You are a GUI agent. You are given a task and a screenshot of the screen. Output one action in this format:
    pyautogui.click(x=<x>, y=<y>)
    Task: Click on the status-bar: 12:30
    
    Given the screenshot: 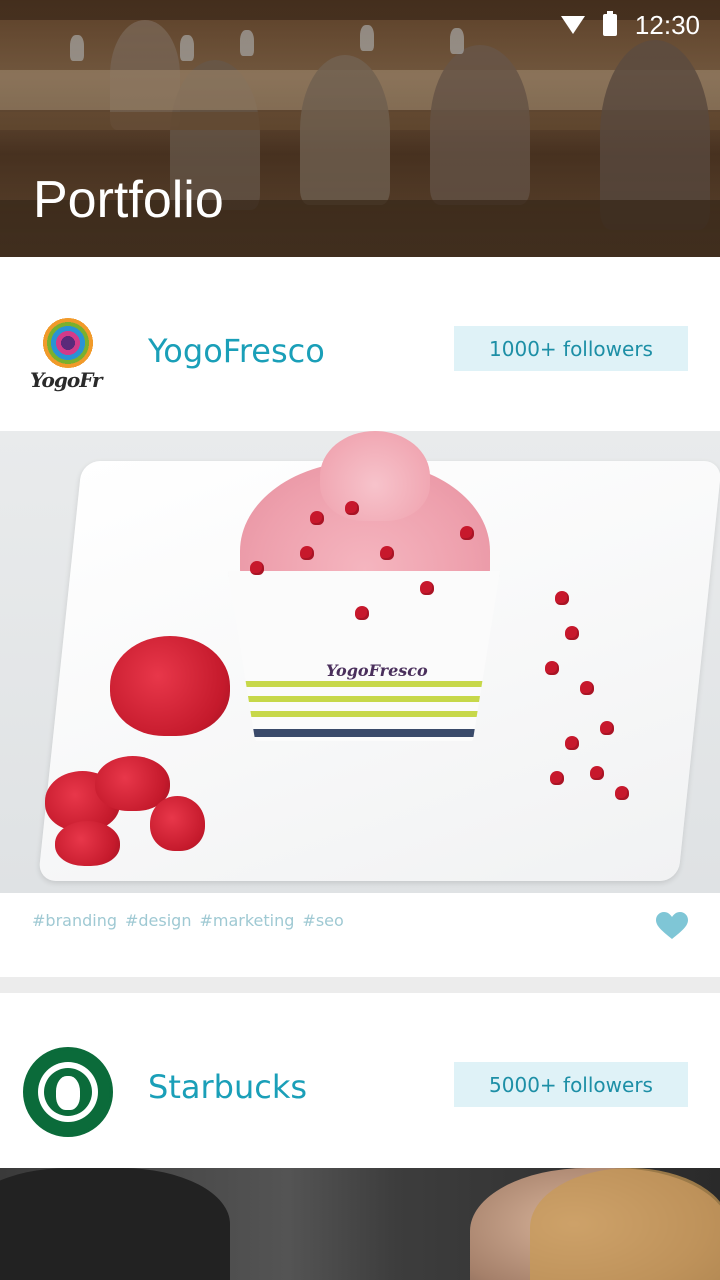 What is the action you would take?
    pyautogui.click(x=630, y=24)
    